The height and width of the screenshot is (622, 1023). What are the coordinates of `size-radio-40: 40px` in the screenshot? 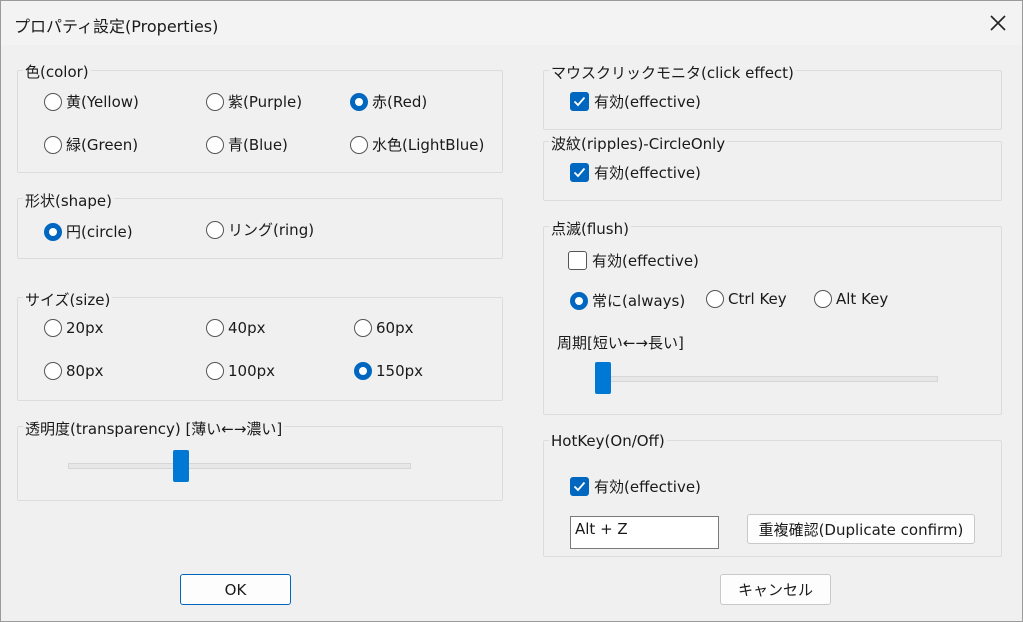 It's located at (236, 328).